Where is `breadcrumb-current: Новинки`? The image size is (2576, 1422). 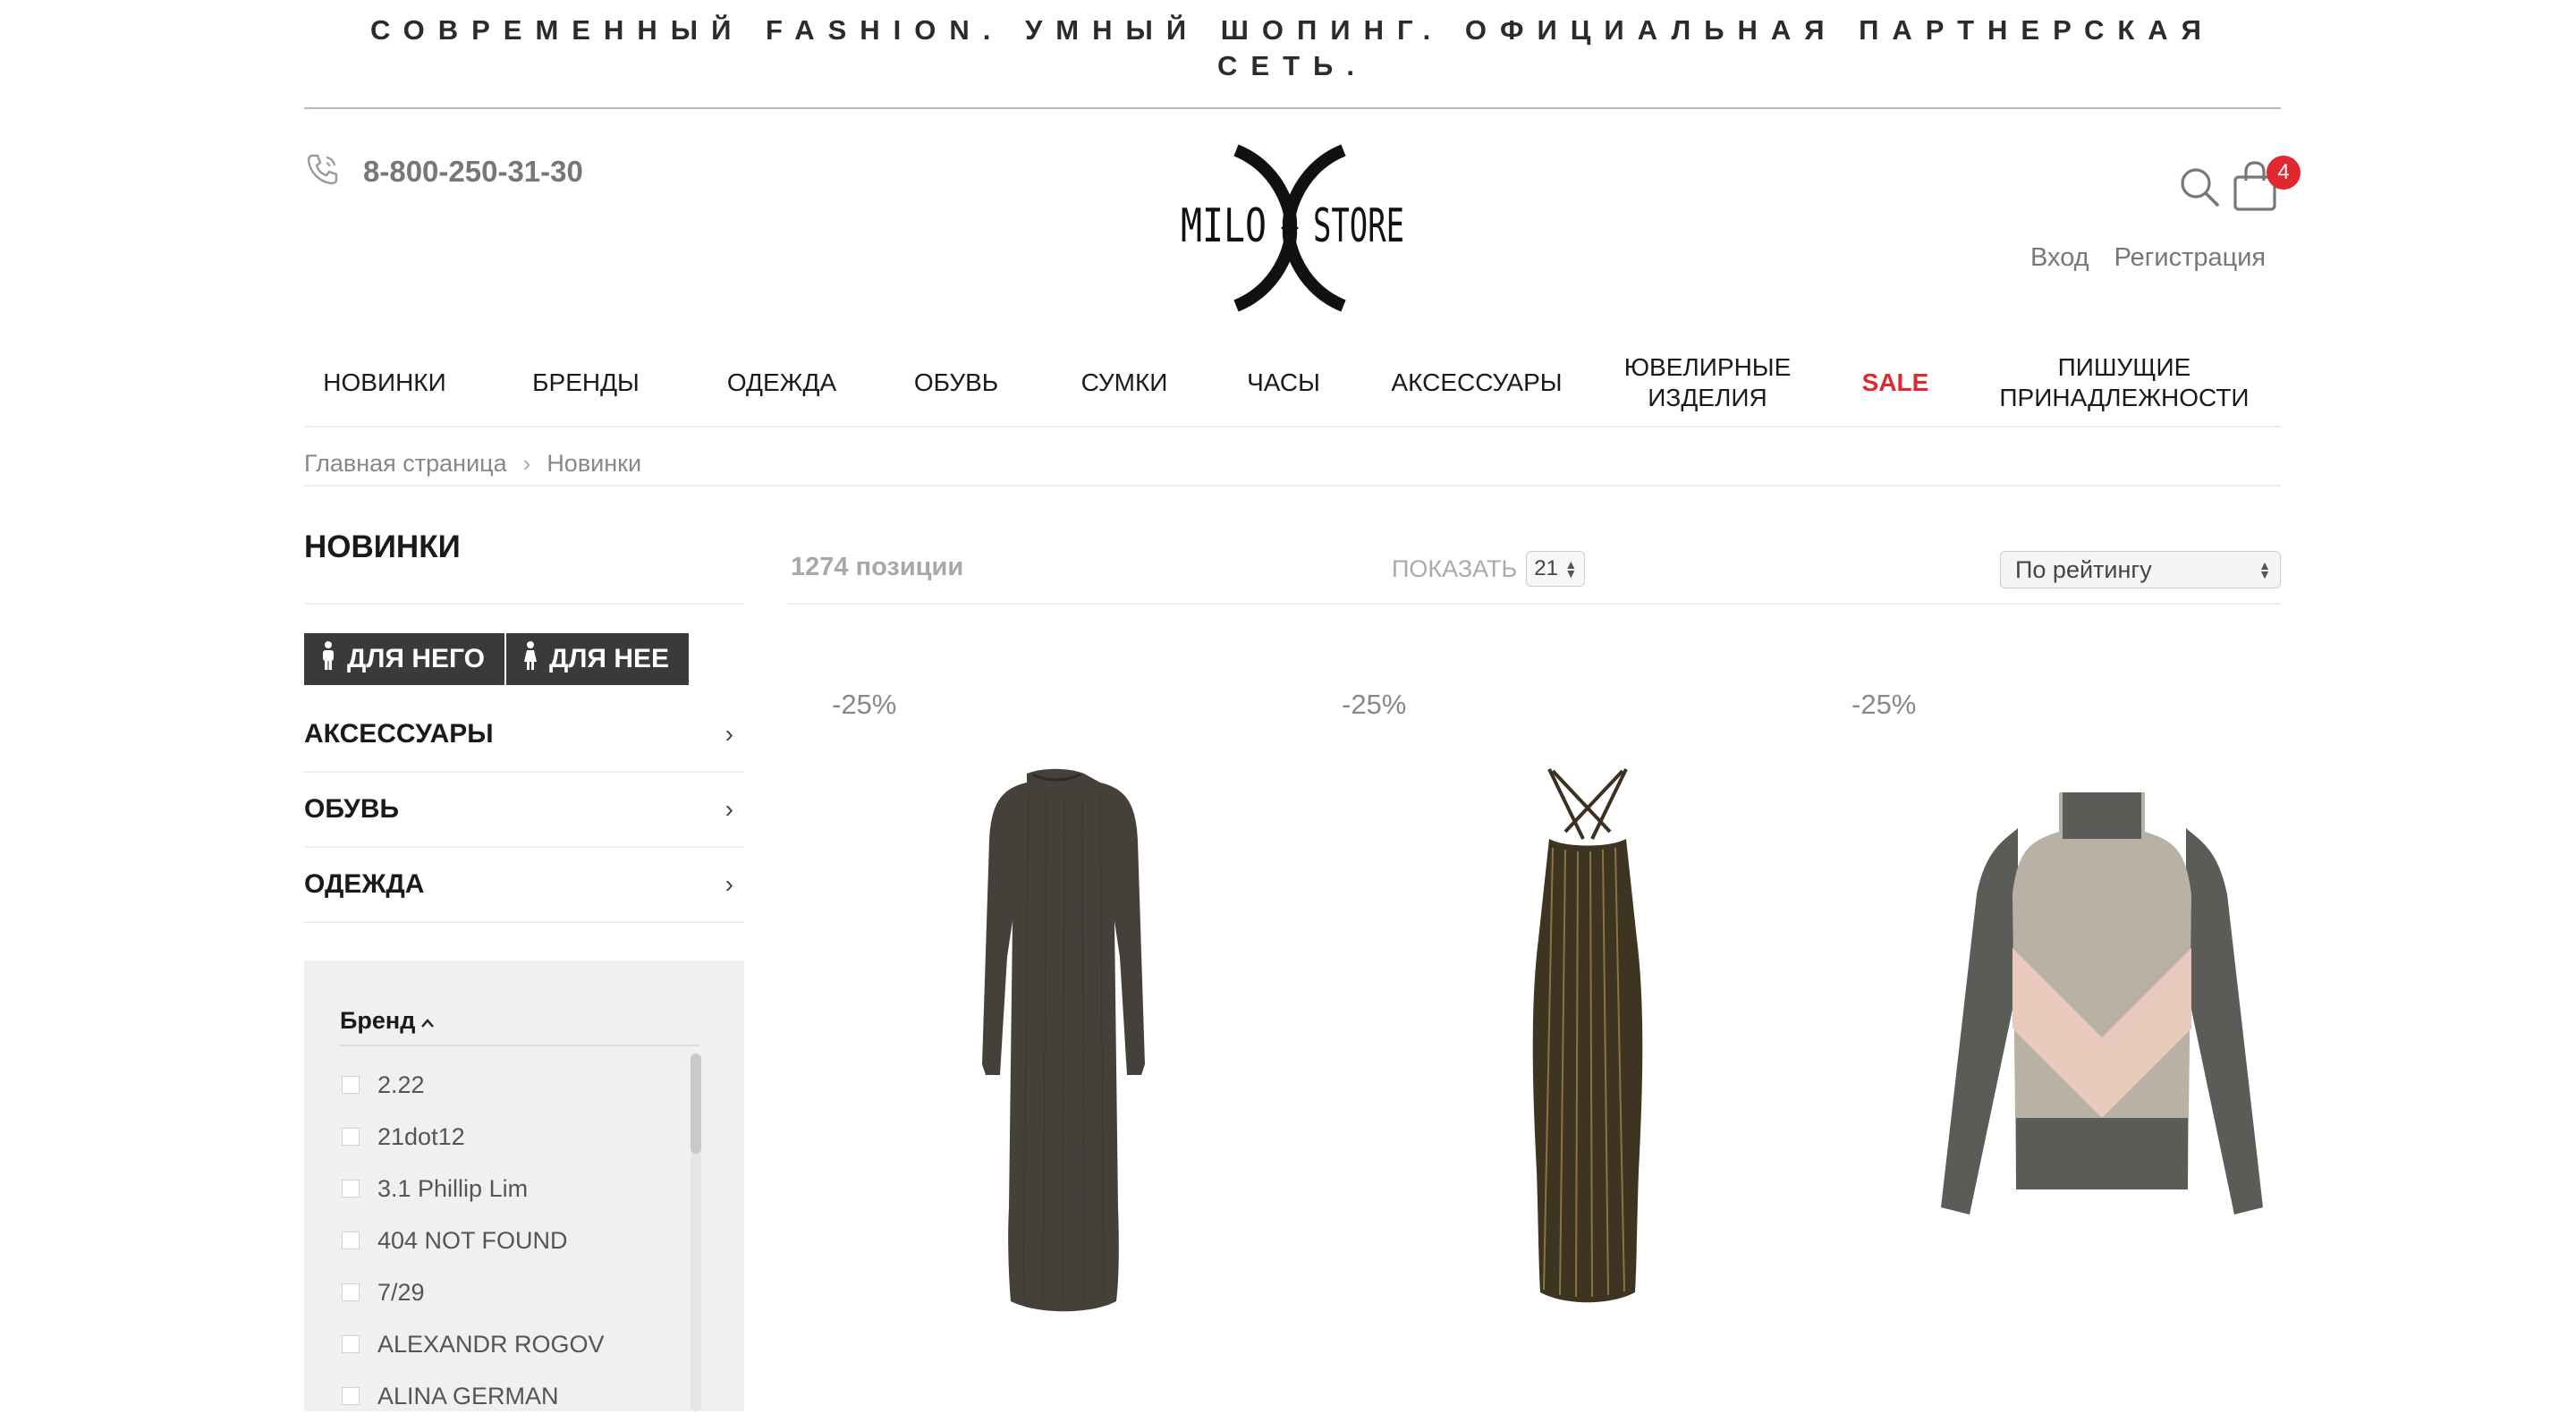 breadcrumb-current: Новинки is located at coordinates (594, 463).